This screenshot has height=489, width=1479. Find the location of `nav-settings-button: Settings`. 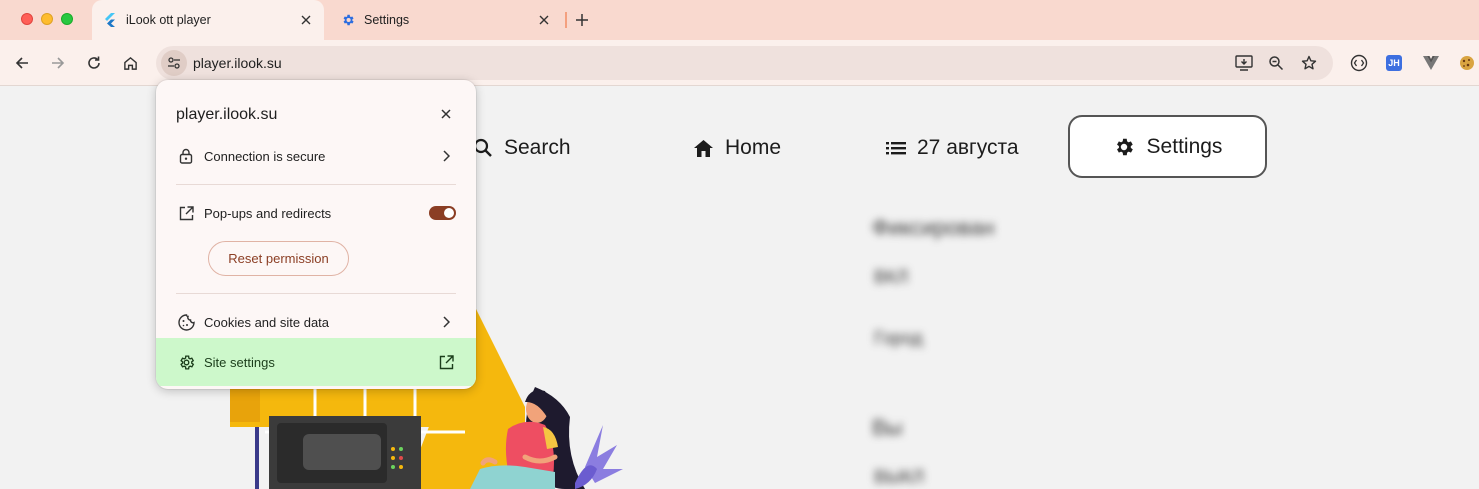

nav-settings-button: Settings is located at coordinates (1167, 146).